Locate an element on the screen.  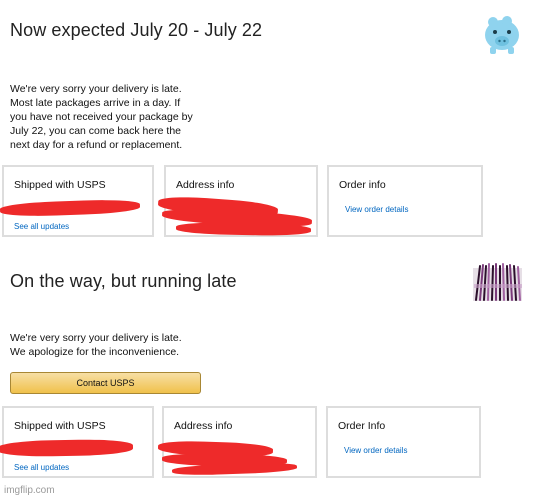
makeup-brushes-icon is located at coordinates (497, 282).